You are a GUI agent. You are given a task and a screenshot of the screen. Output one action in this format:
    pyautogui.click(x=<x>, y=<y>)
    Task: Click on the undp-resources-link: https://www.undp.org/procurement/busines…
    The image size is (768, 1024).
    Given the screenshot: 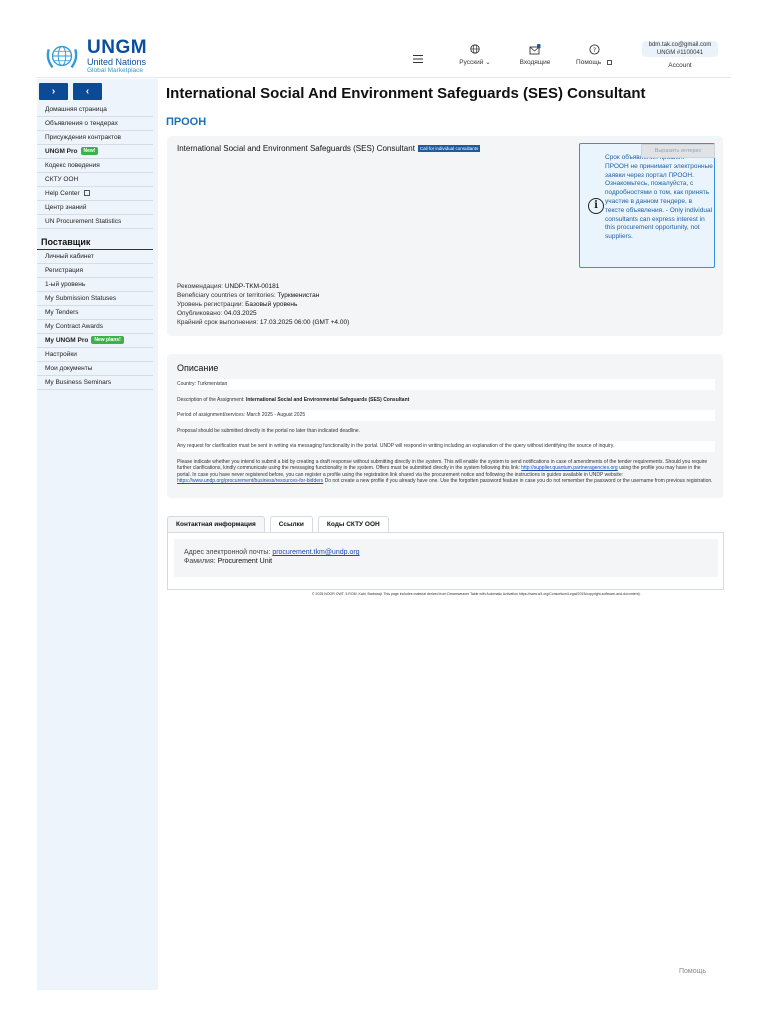 What is the action you would take?
    pyautogui.click(x=250, y=481)
    